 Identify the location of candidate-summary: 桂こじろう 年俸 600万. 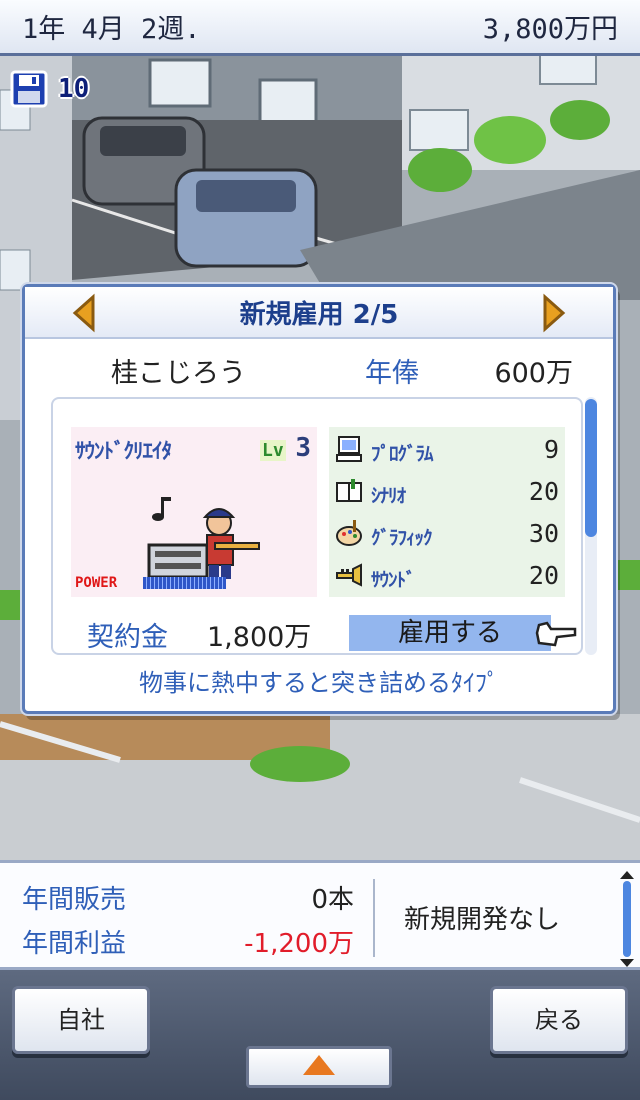
(319, 368).